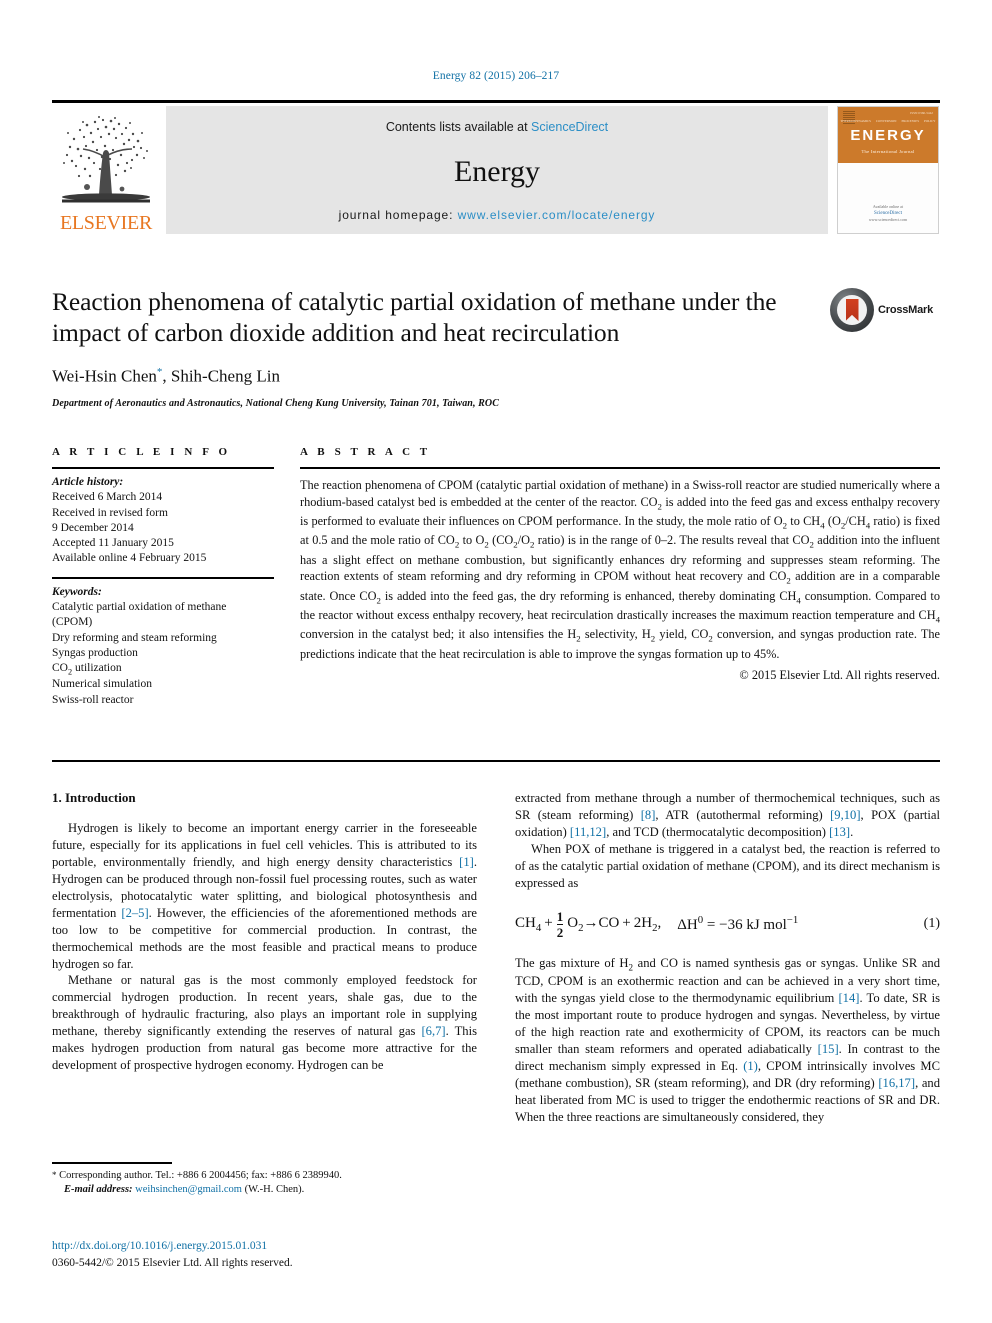 Image resolution: width=992 pixels, height=1323 pixels. I want to click on citation-link: [9,10], so click(845, 815).